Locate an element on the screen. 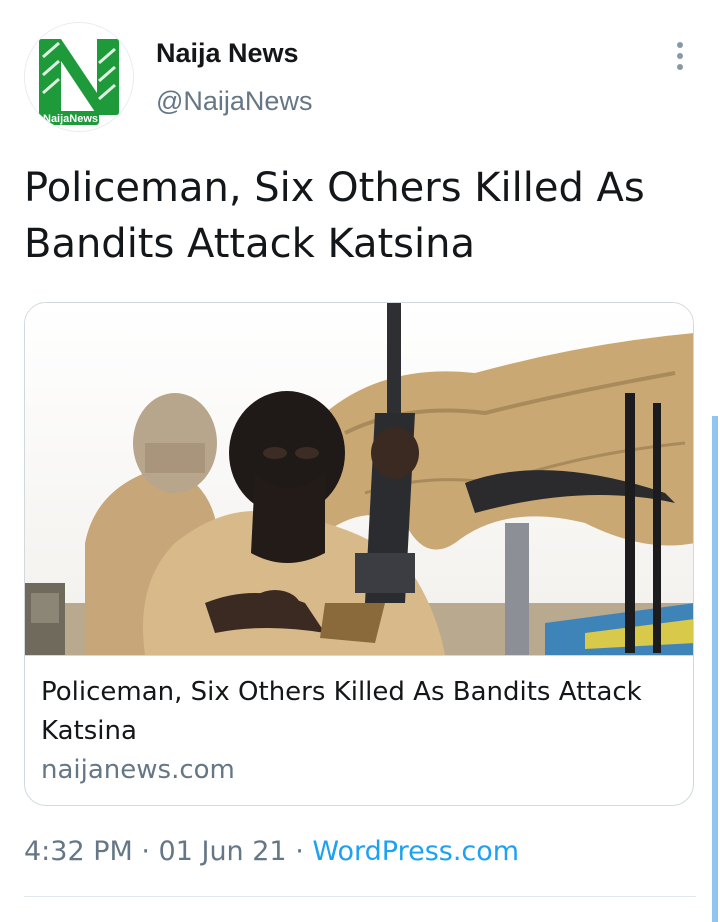  tweet-meta: 4:32 PM · 01 Jun 21 · WordPress.com is located at coordinates (271, 851).